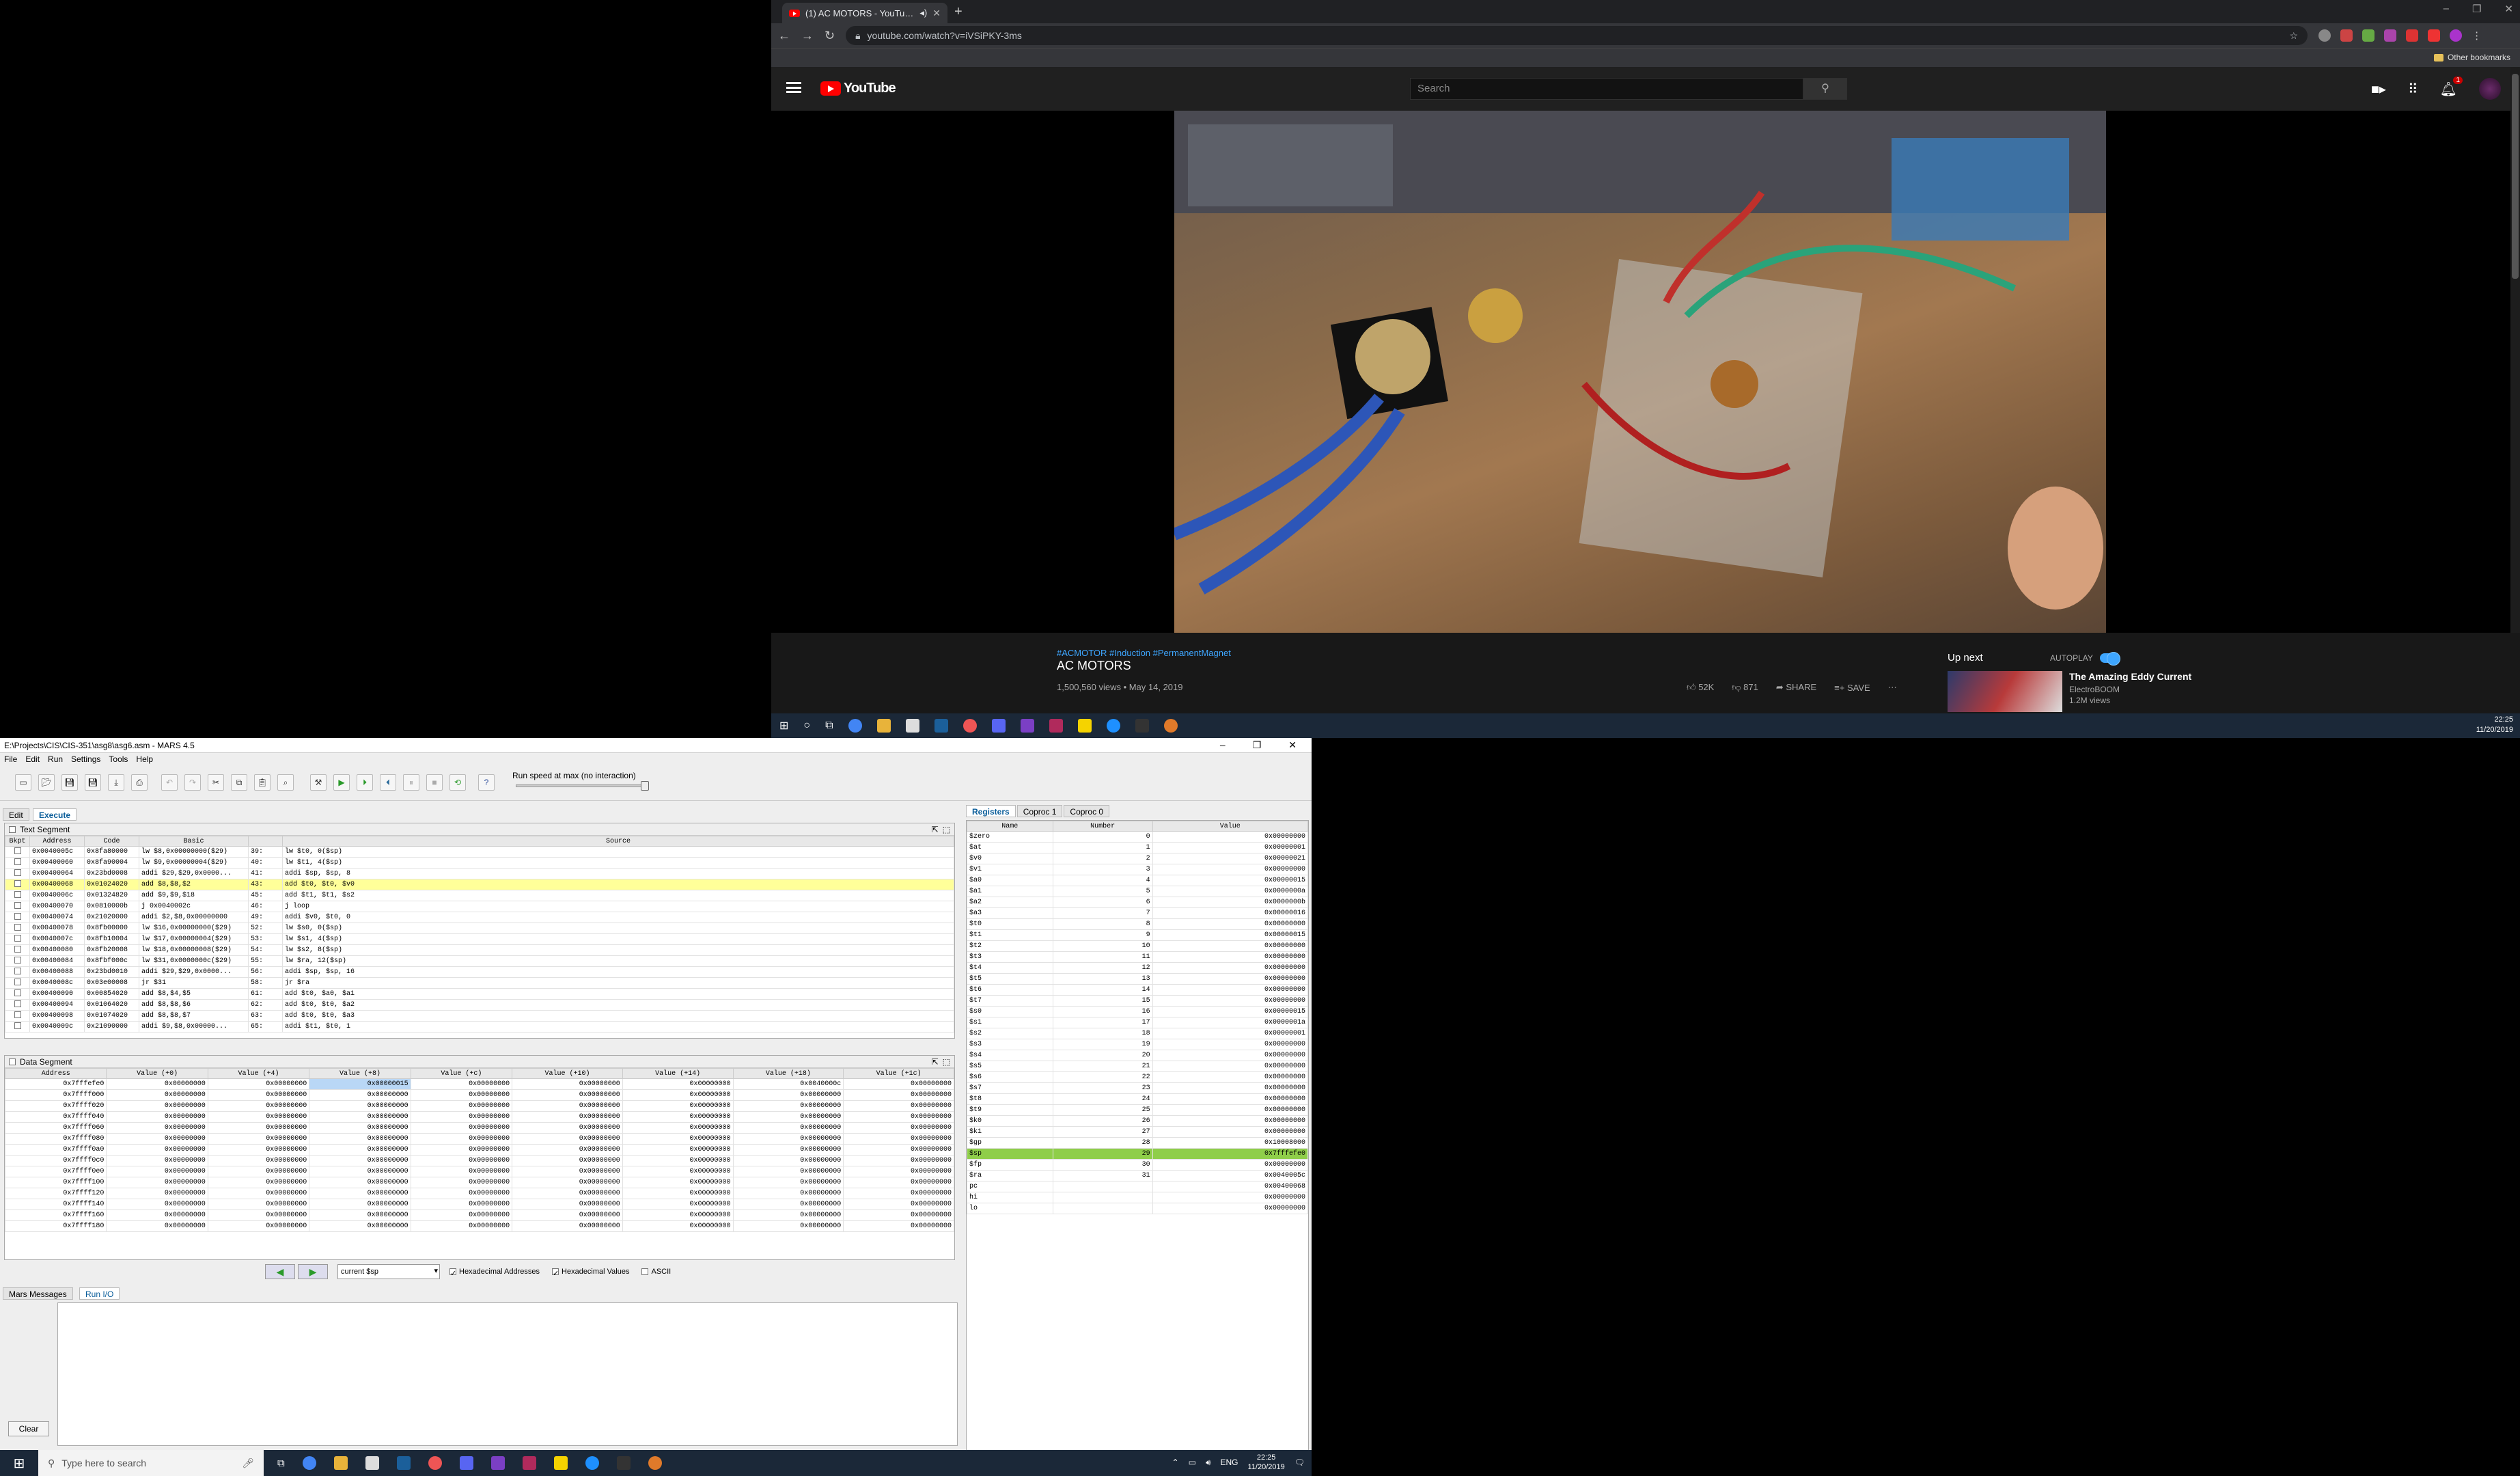 The width and height of the screenshot is (2520, 1476). Describe the element at coordinates (991, 811) in the screenshot. I see `tab-registers: Registers` at that location.